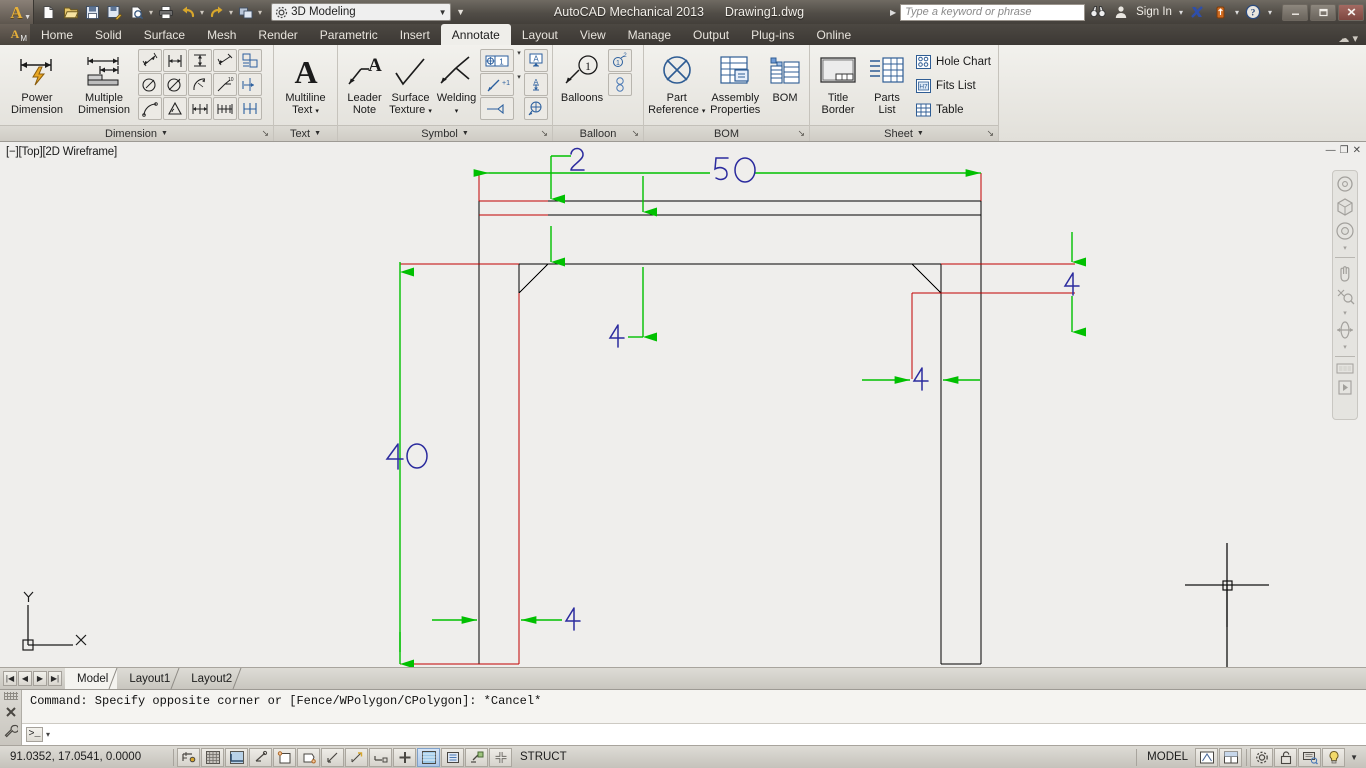  Describe the element at coordinates (250, 108) in the screenshot. I see `stepped-dimension-button` at that location.